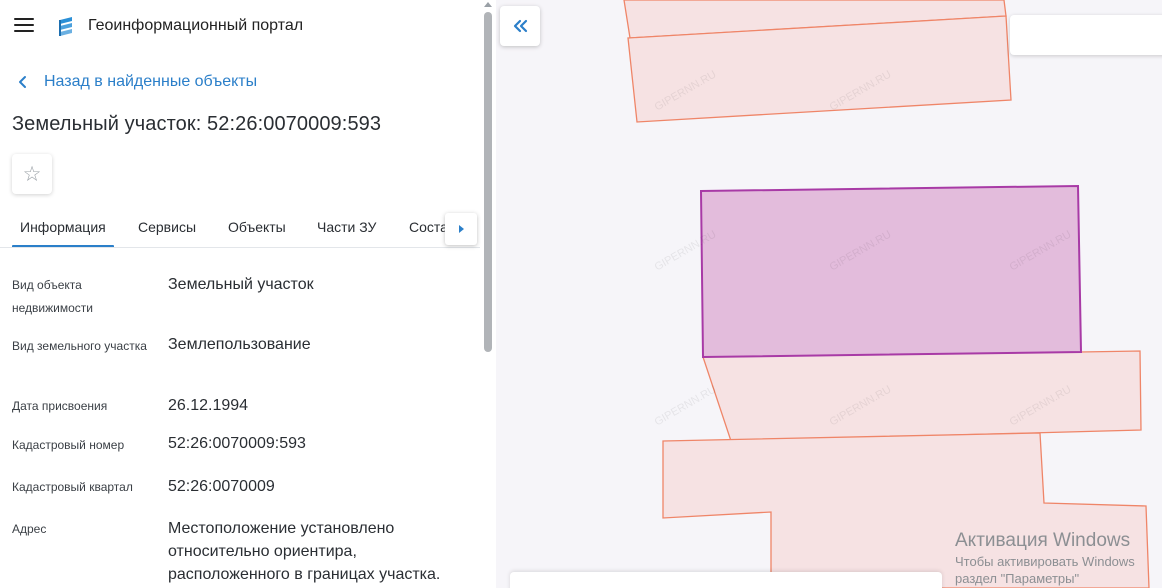 The height and width of the screenshot is (588, 1162). What do you see at coordinates (726, 580) in the screenshot?
I see `map-bottom-panel` at bounding box center [726, 580].